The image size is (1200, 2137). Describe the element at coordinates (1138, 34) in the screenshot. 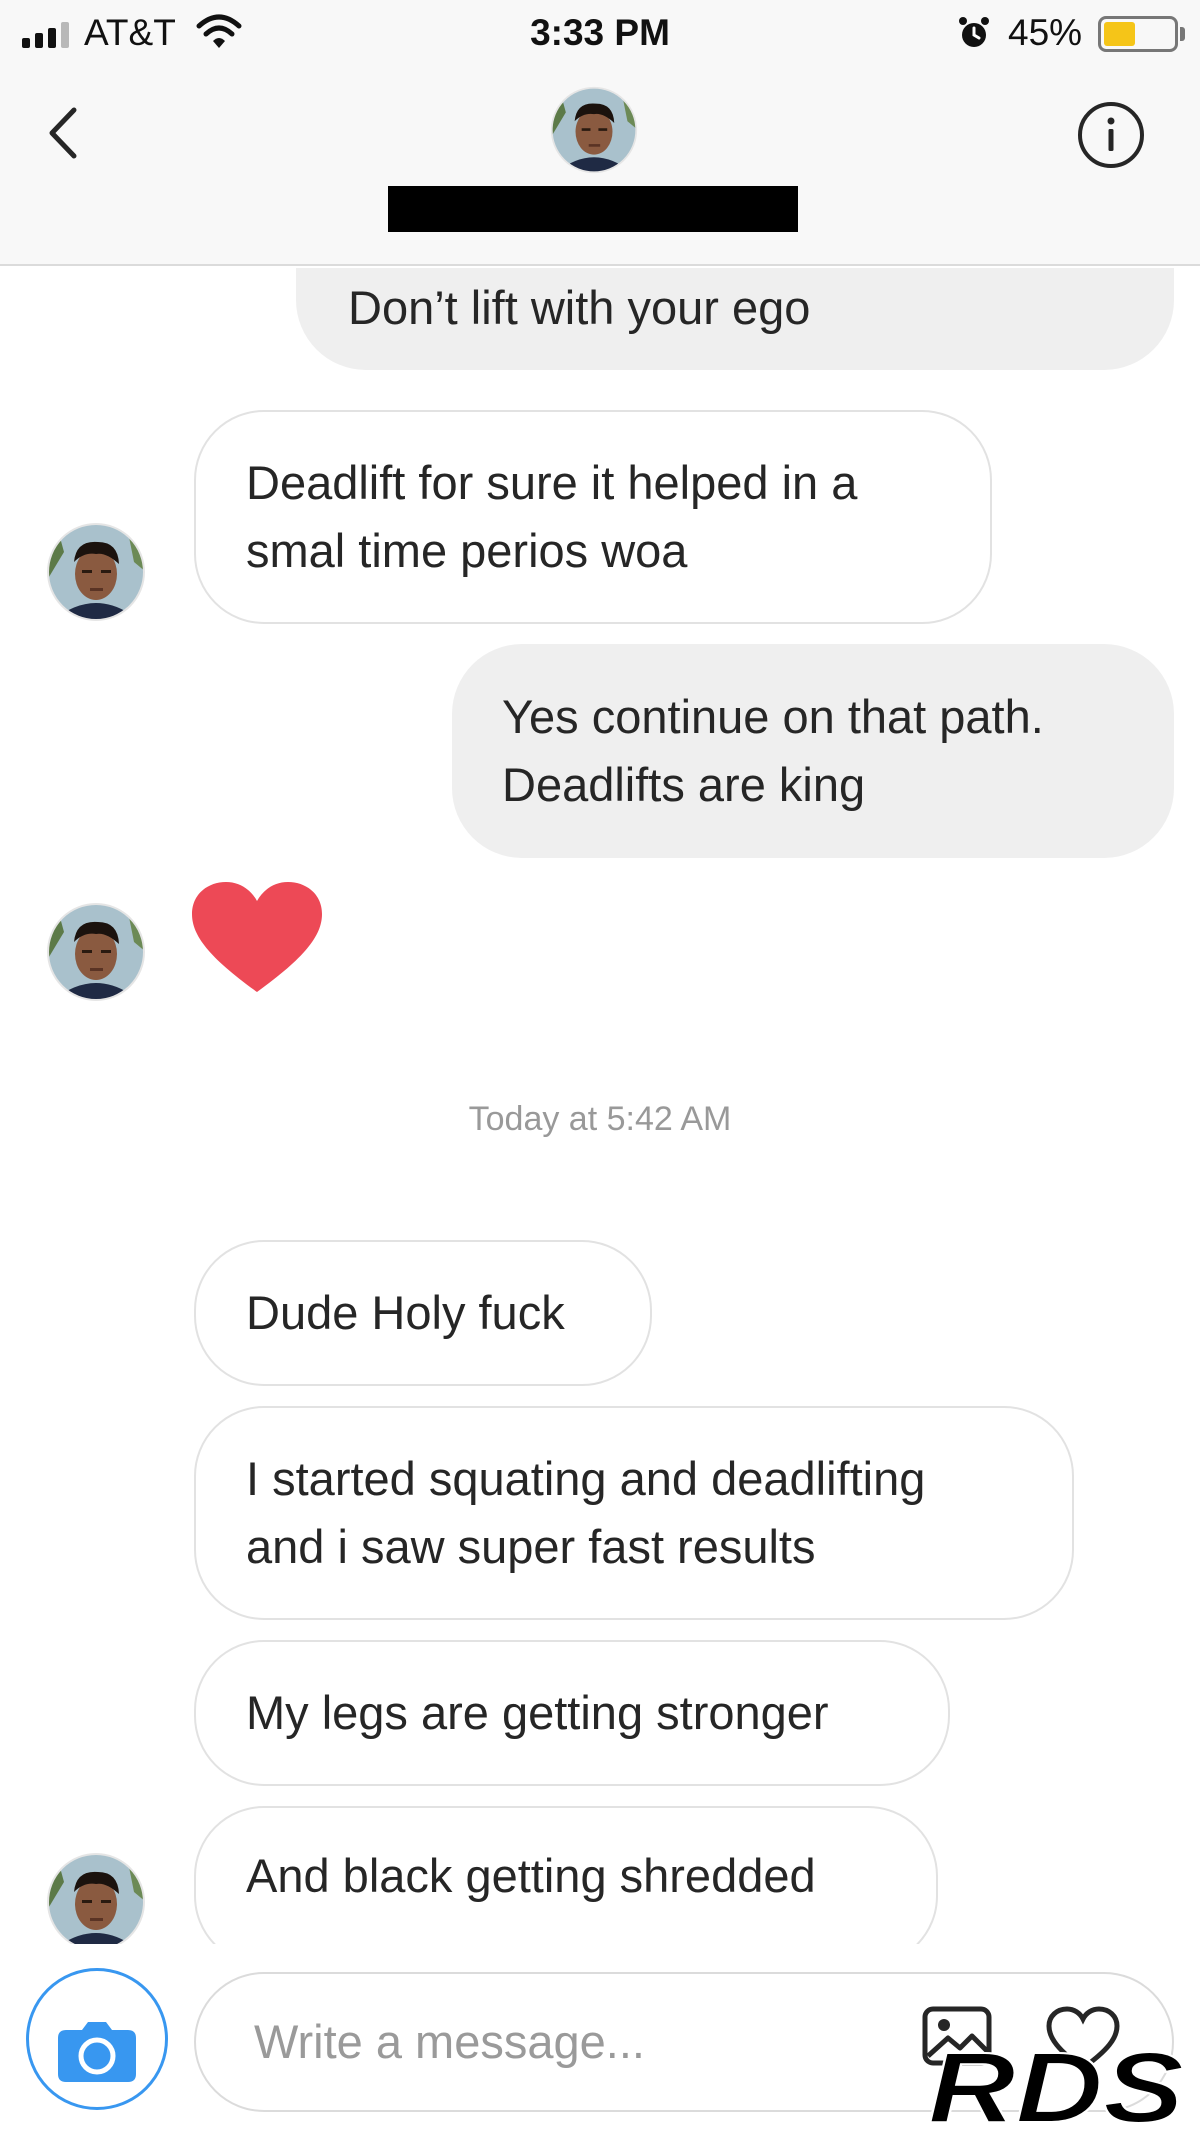

I see `battery-icon` at that location.